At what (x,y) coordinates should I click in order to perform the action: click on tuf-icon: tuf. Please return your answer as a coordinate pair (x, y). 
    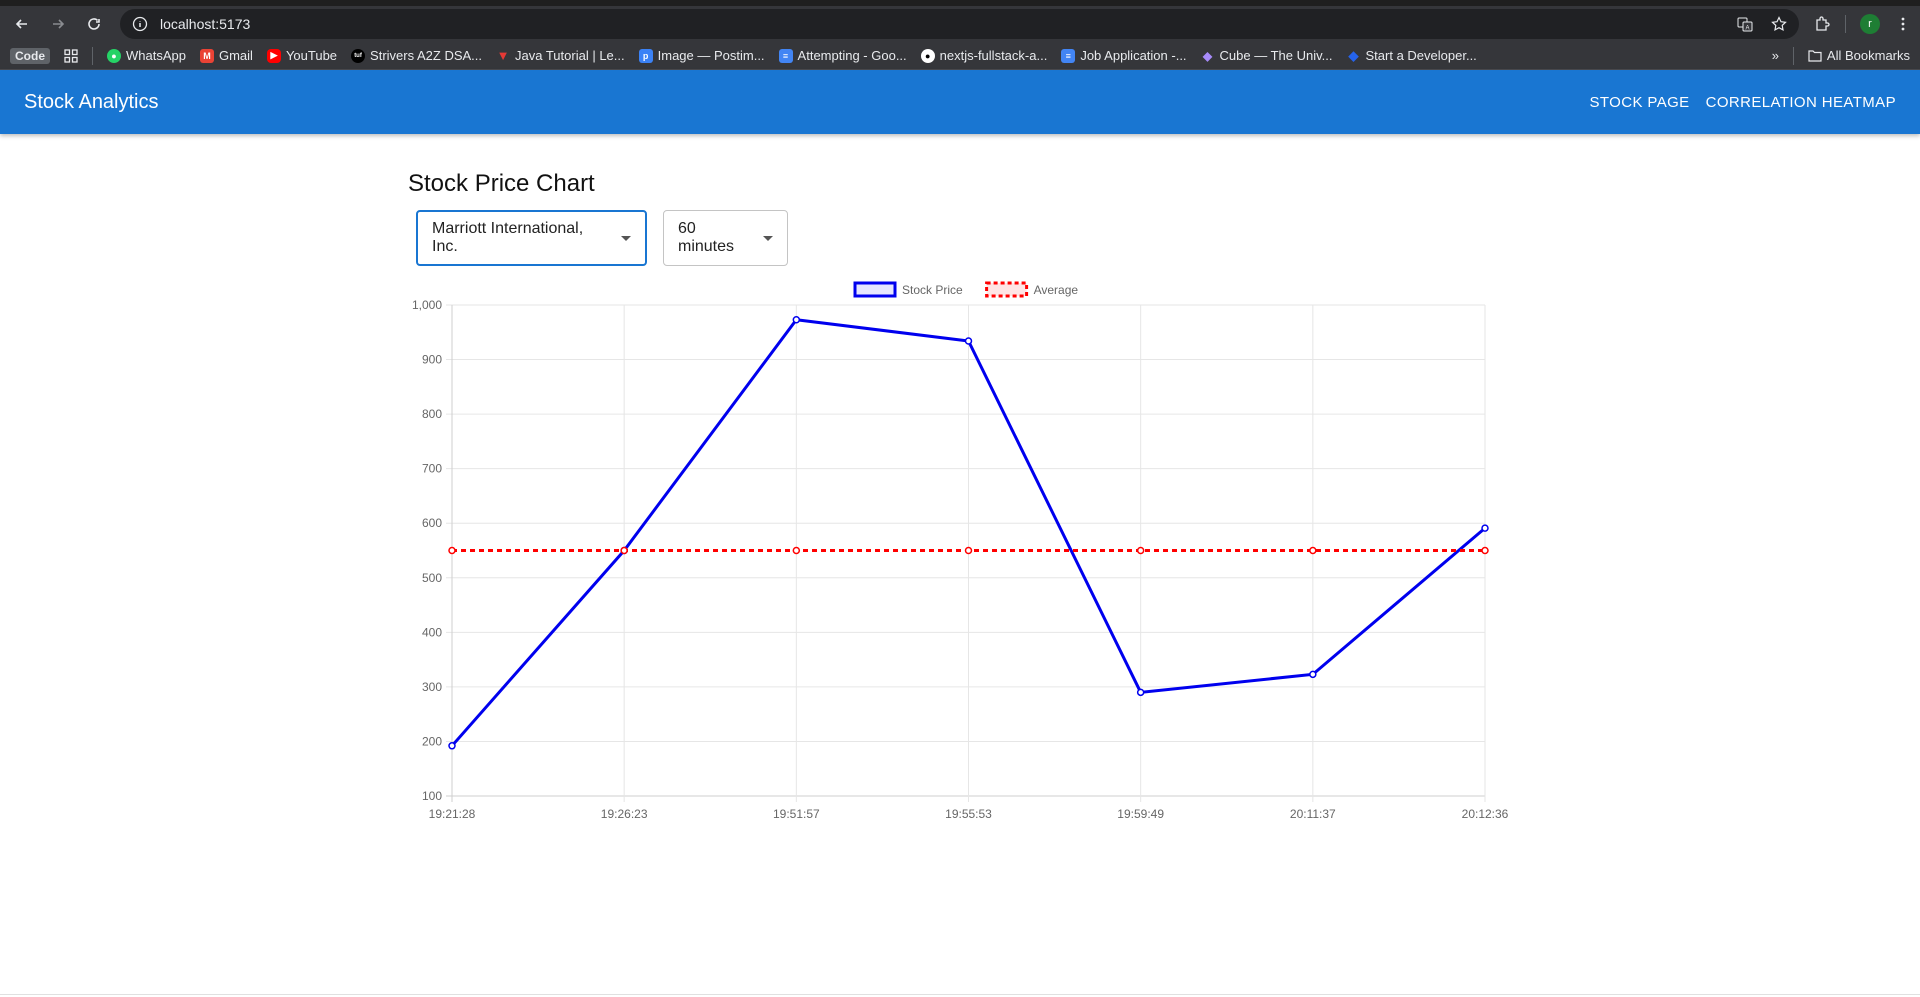
    Looking at the image, I should click on (358, 55).